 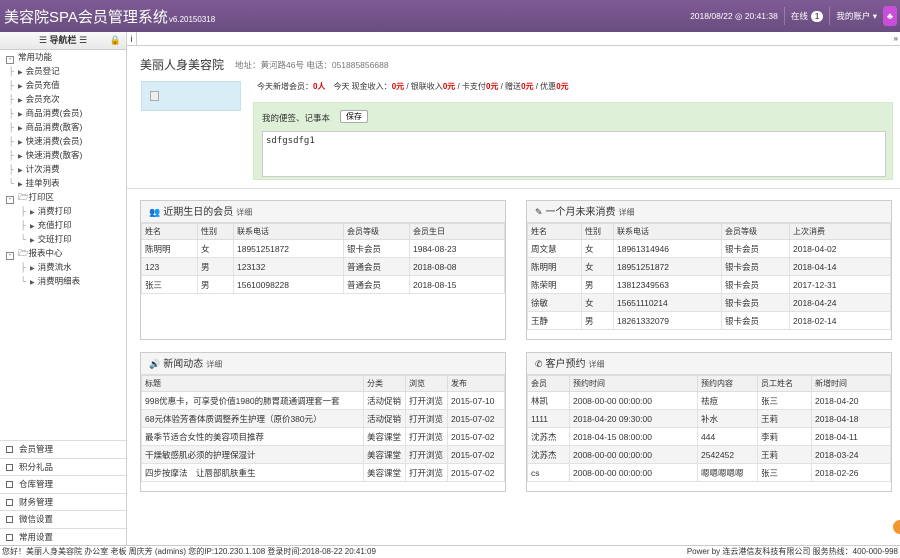 I want to click on table-cell: cs, so click(x=548, y=472).